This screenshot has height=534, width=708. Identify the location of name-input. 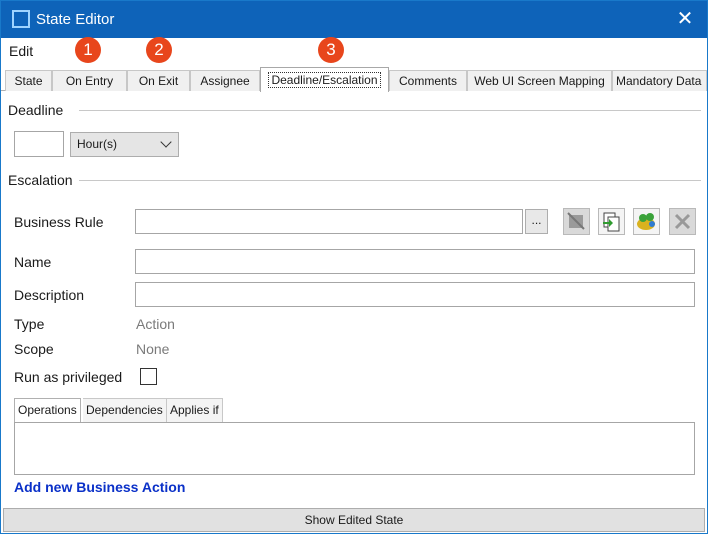
(415, 261).